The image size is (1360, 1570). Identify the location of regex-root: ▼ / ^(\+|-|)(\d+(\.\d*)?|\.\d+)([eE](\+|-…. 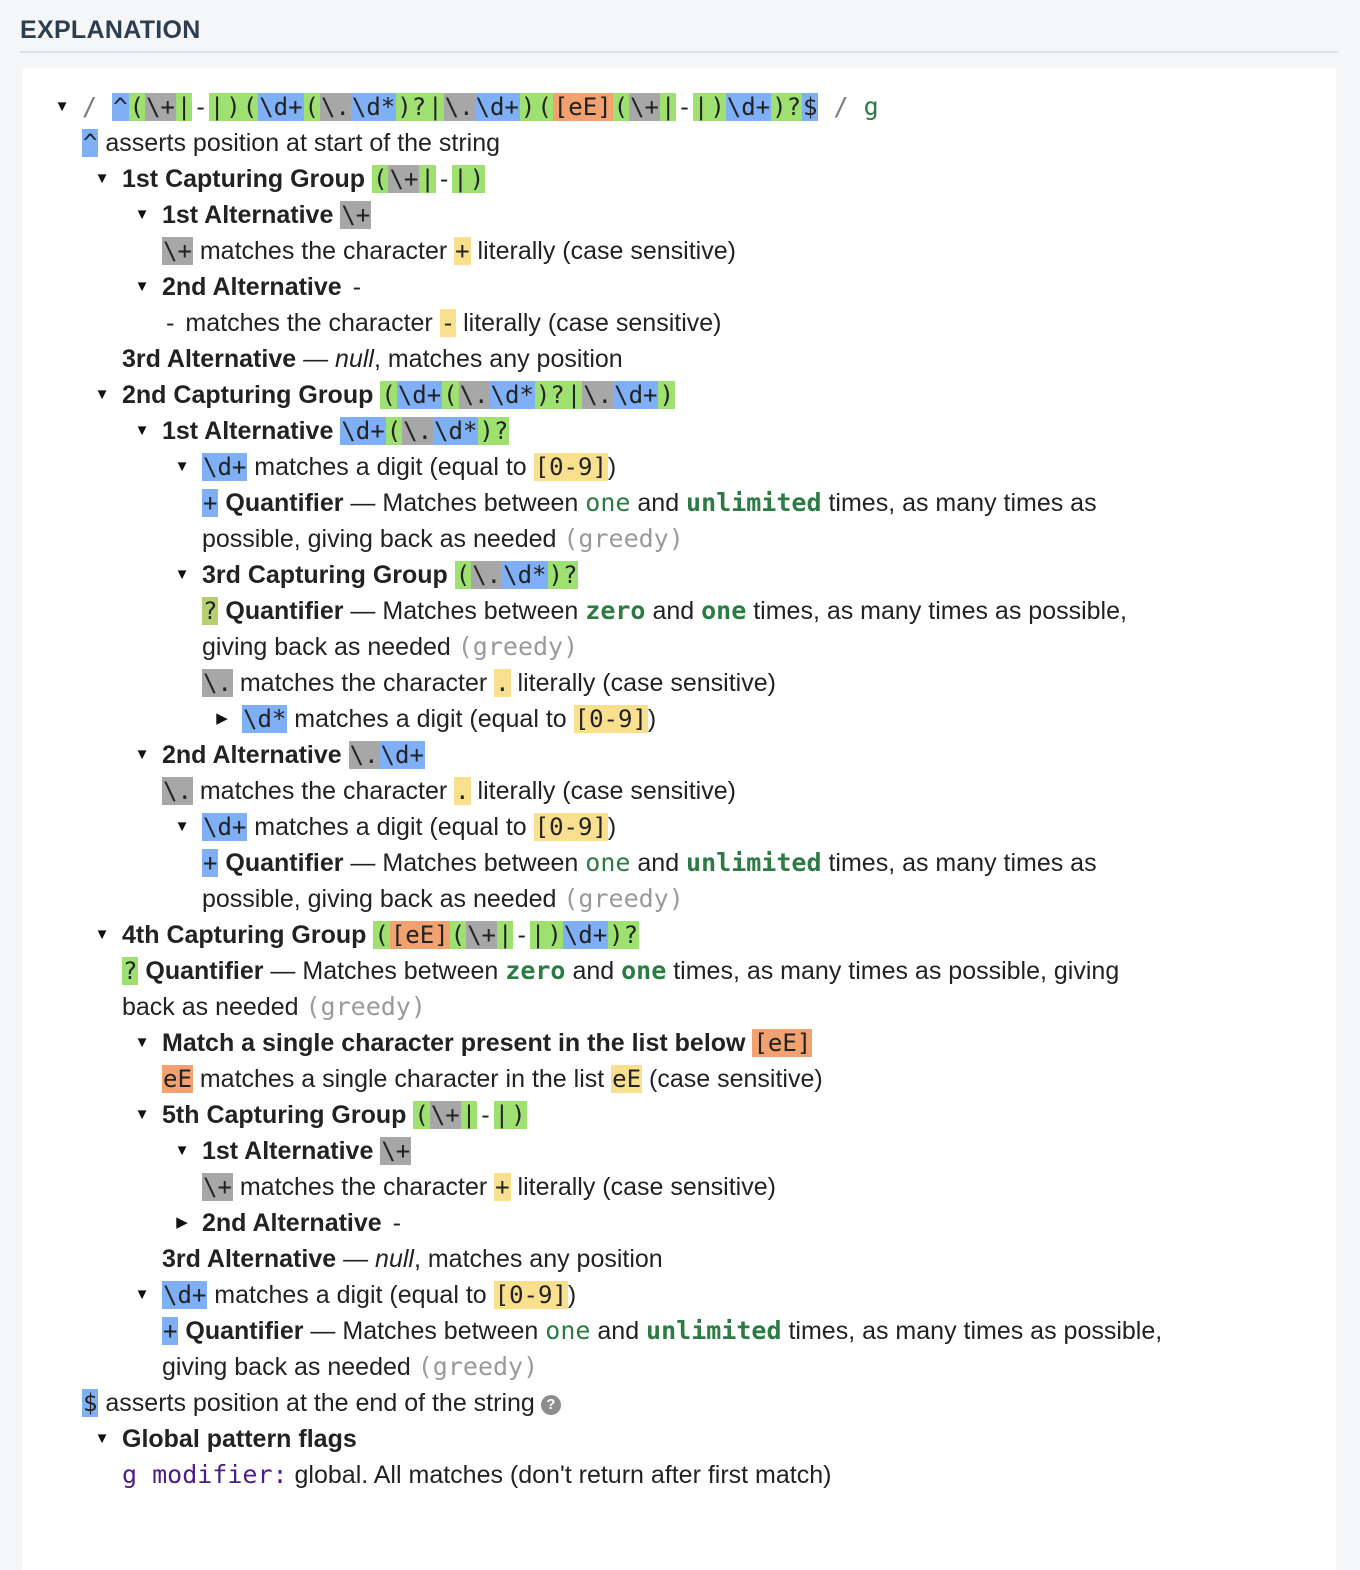
(679, 107).